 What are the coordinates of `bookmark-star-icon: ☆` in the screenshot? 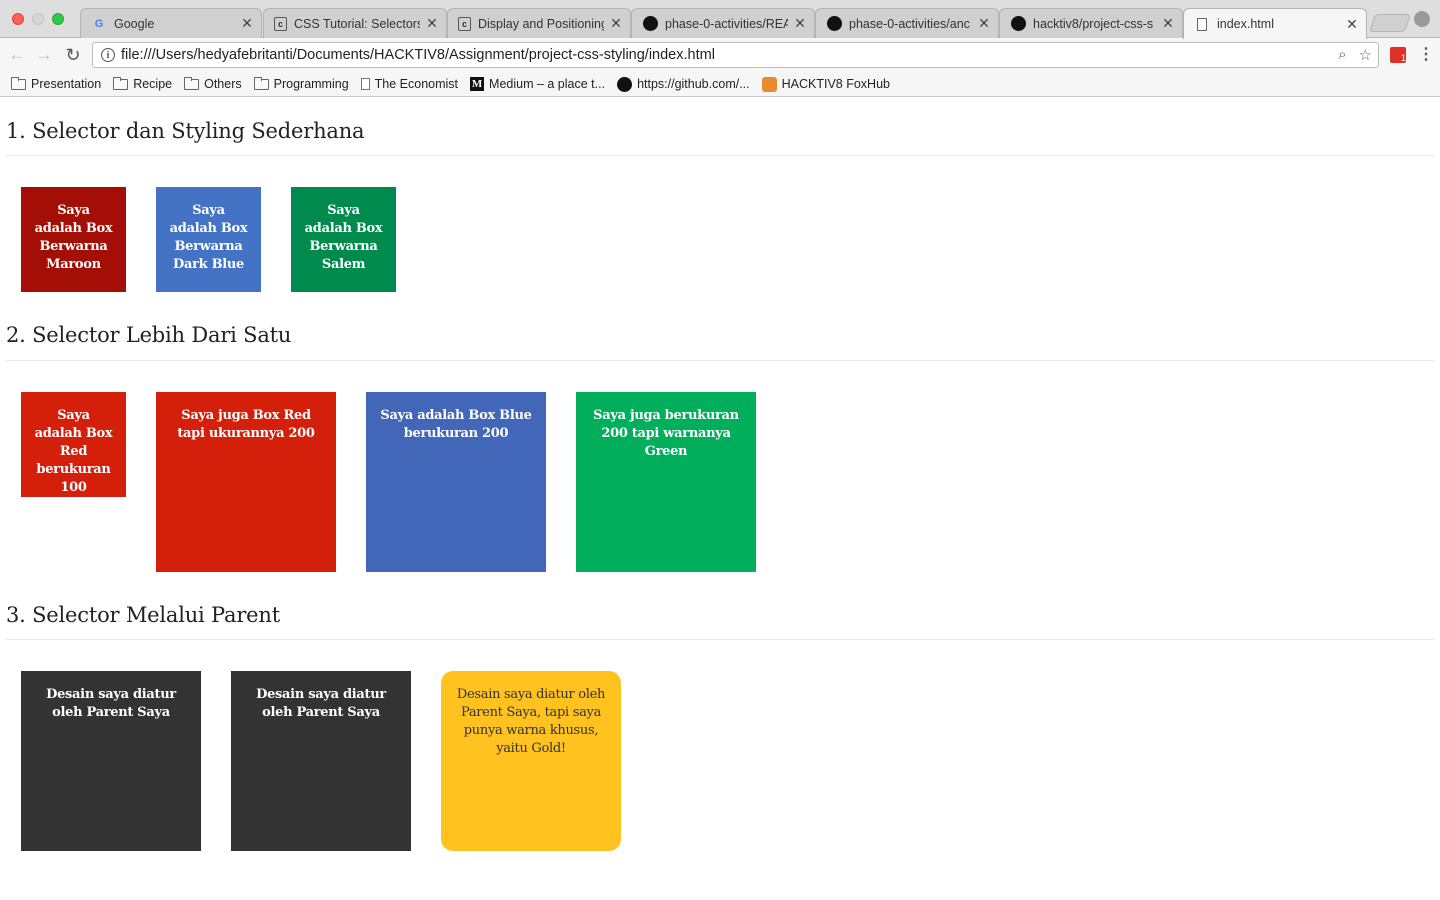 It's located at (1365, 55).